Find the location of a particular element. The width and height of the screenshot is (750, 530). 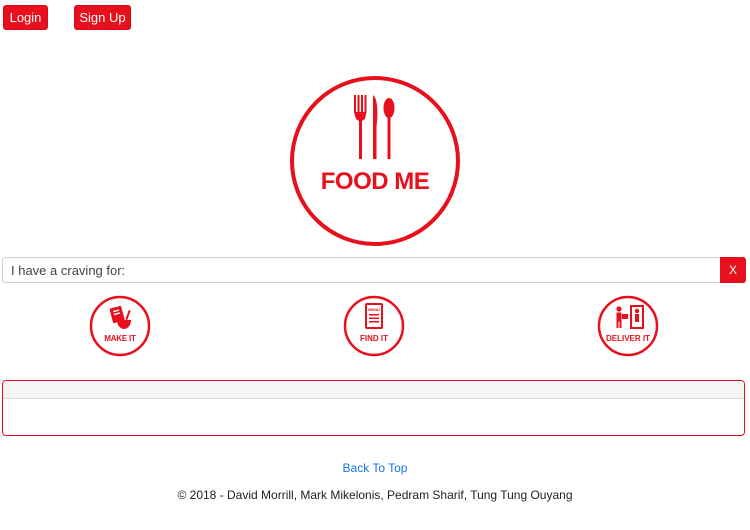

food-me-logo: FOOD ME is located at coordinates (375, 161).